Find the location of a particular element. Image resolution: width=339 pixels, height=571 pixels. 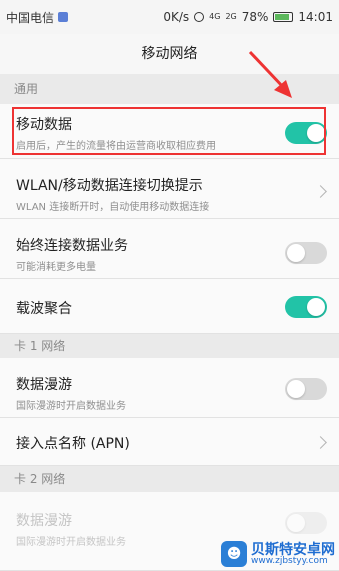

network-speed: 0K/s is located at coordinates (176, 17).